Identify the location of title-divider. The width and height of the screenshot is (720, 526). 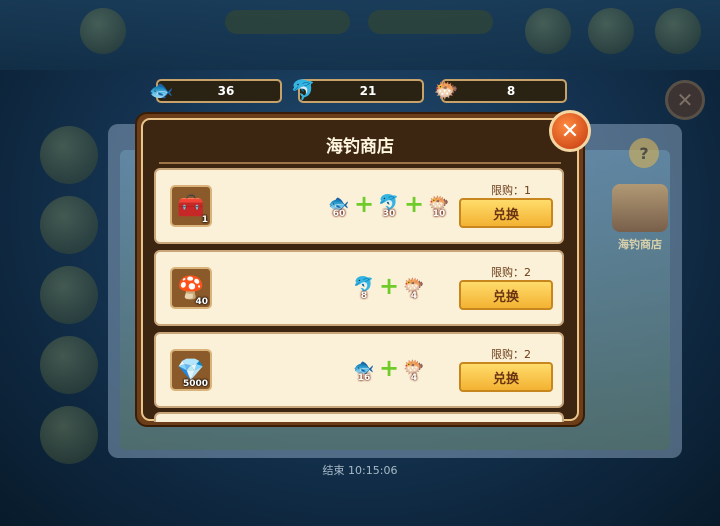
(360, 163).